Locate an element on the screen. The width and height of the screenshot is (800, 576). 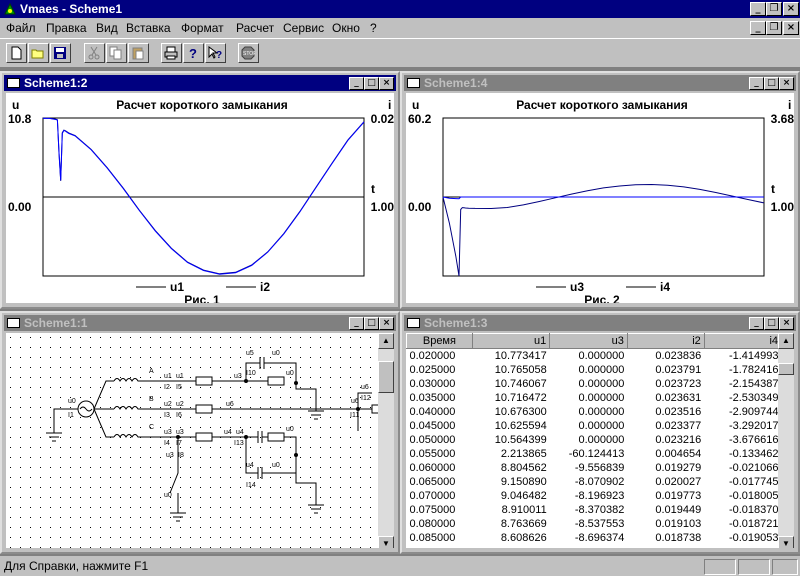
table-cell: 0.023216 is located at coordinates (678, 440).